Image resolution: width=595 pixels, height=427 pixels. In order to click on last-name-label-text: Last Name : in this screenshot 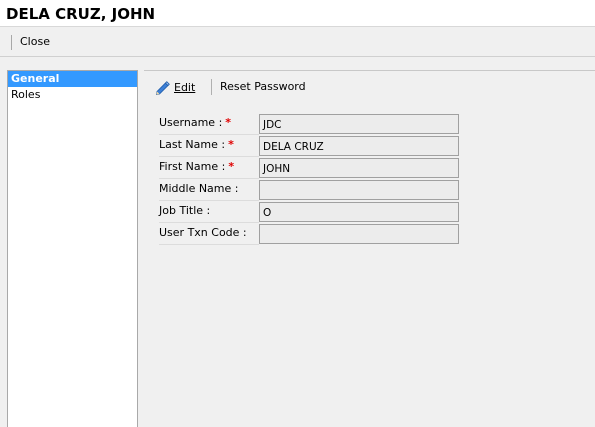, I will do `click(192, 144)`.